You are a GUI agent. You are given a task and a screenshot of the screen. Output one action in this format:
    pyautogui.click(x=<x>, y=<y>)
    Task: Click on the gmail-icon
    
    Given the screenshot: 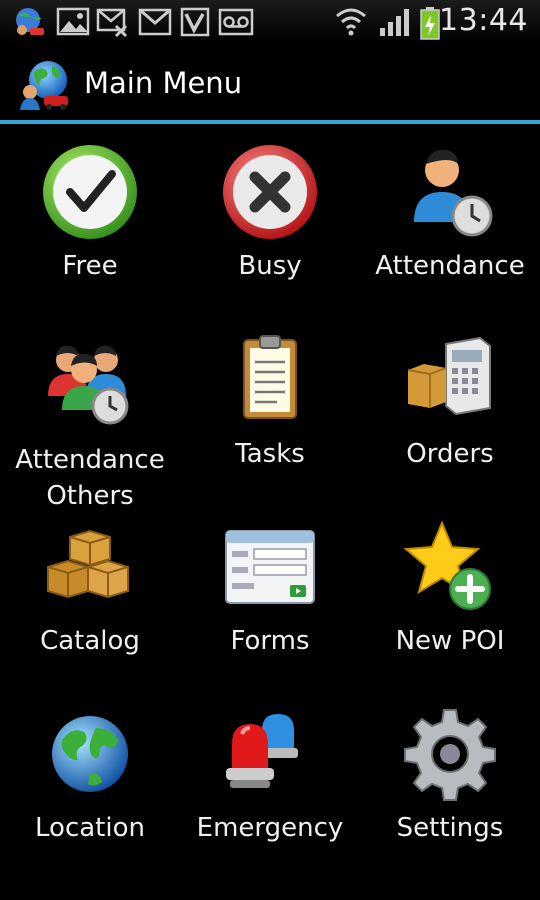 What is the action you would take?
    pyautogui.click(x=155, y=22)
    